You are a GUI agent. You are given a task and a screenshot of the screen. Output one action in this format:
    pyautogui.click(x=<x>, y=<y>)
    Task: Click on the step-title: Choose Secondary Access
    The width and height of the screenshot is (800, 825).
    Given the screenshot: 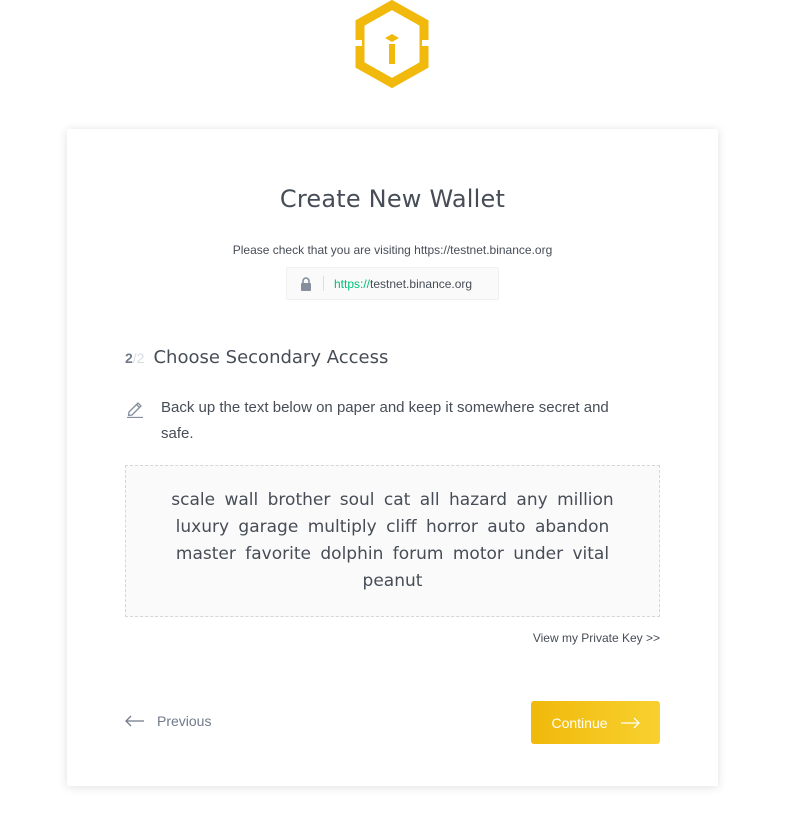 What is the action you would take?
    pyautogui.click(x=271, y=357)
    